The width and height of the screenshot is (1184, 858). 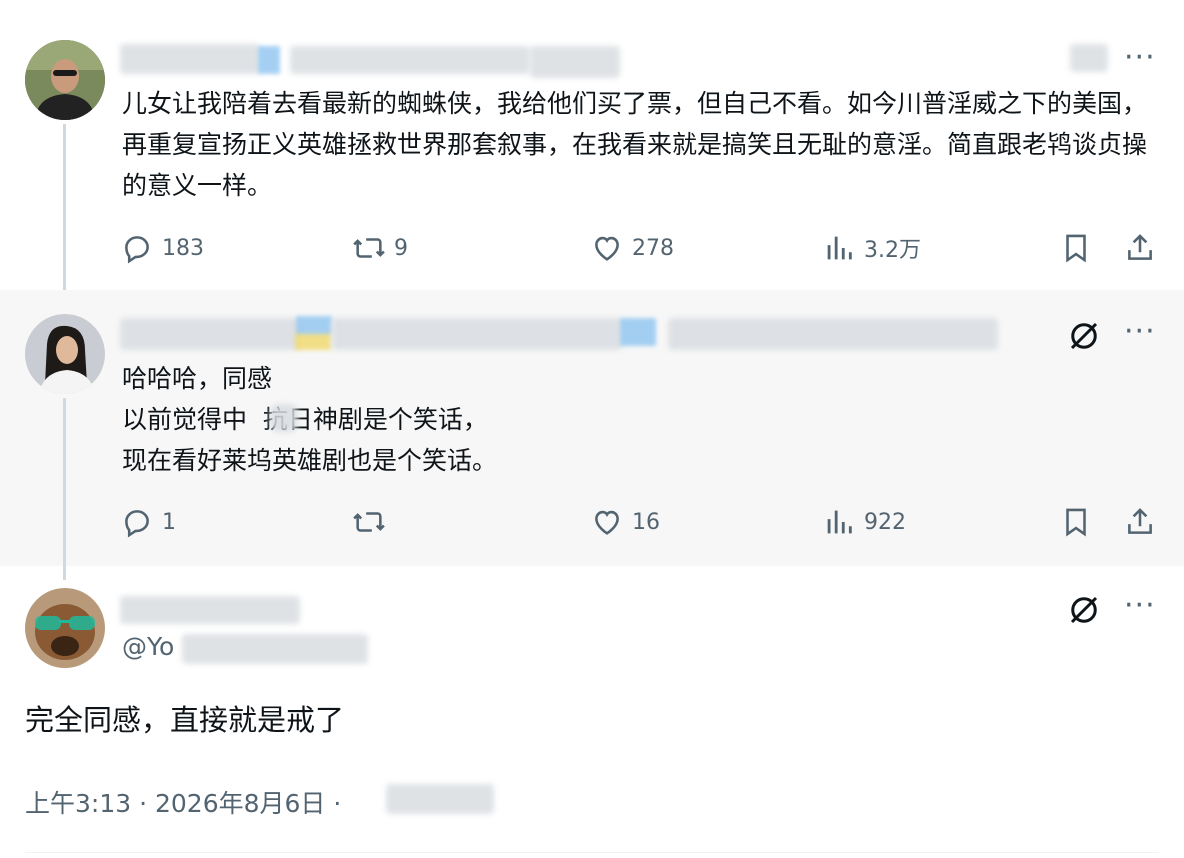 What do you see at coordinates (305, 419) in the screenshot?
I see `reply-line-2: 以前觉得中 抗日神剧是个笑话，` at bounding box center [305, 419].